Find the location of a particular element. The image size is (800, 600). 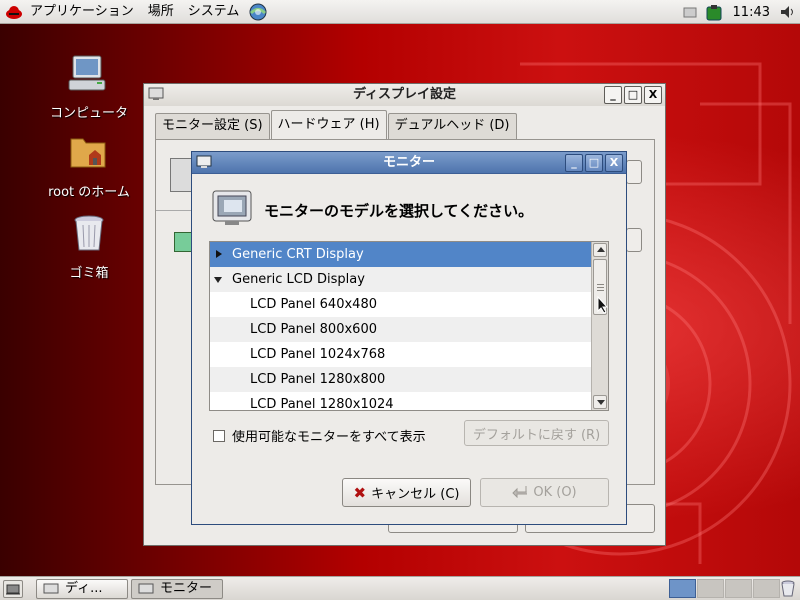

home-folder-icon is located at coordinates (89, 154).